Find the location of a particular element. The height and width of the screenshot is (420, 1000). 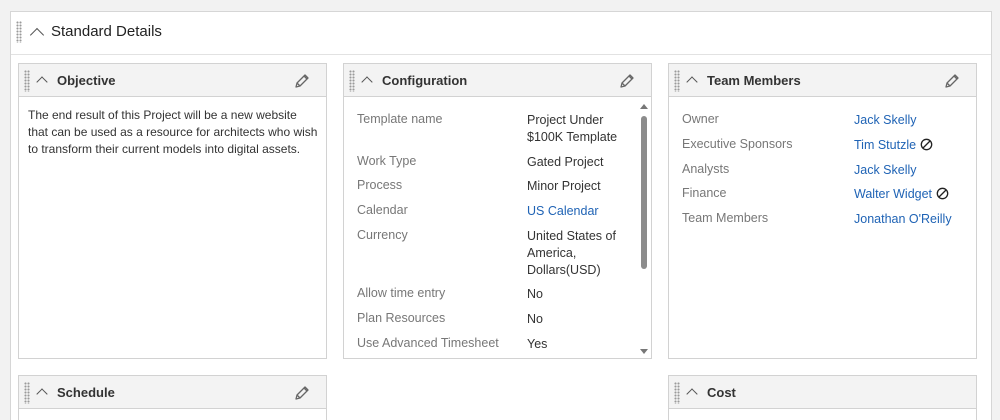

team-row: Owner Jack Skelly is located at coordinates (822, 122).